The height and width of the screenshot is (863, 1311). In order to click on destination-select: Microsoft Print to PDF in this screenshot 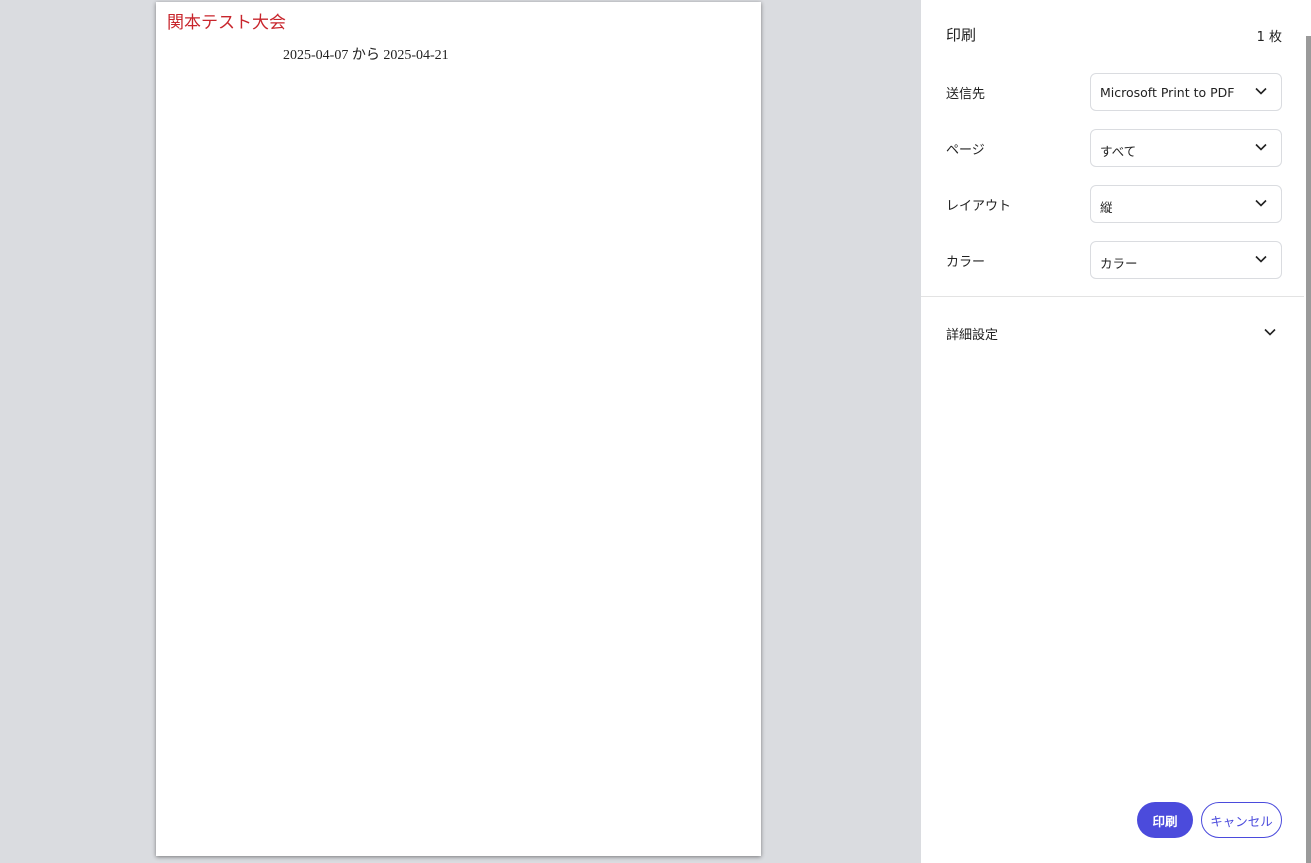, I will do `click(1186, 92)`.